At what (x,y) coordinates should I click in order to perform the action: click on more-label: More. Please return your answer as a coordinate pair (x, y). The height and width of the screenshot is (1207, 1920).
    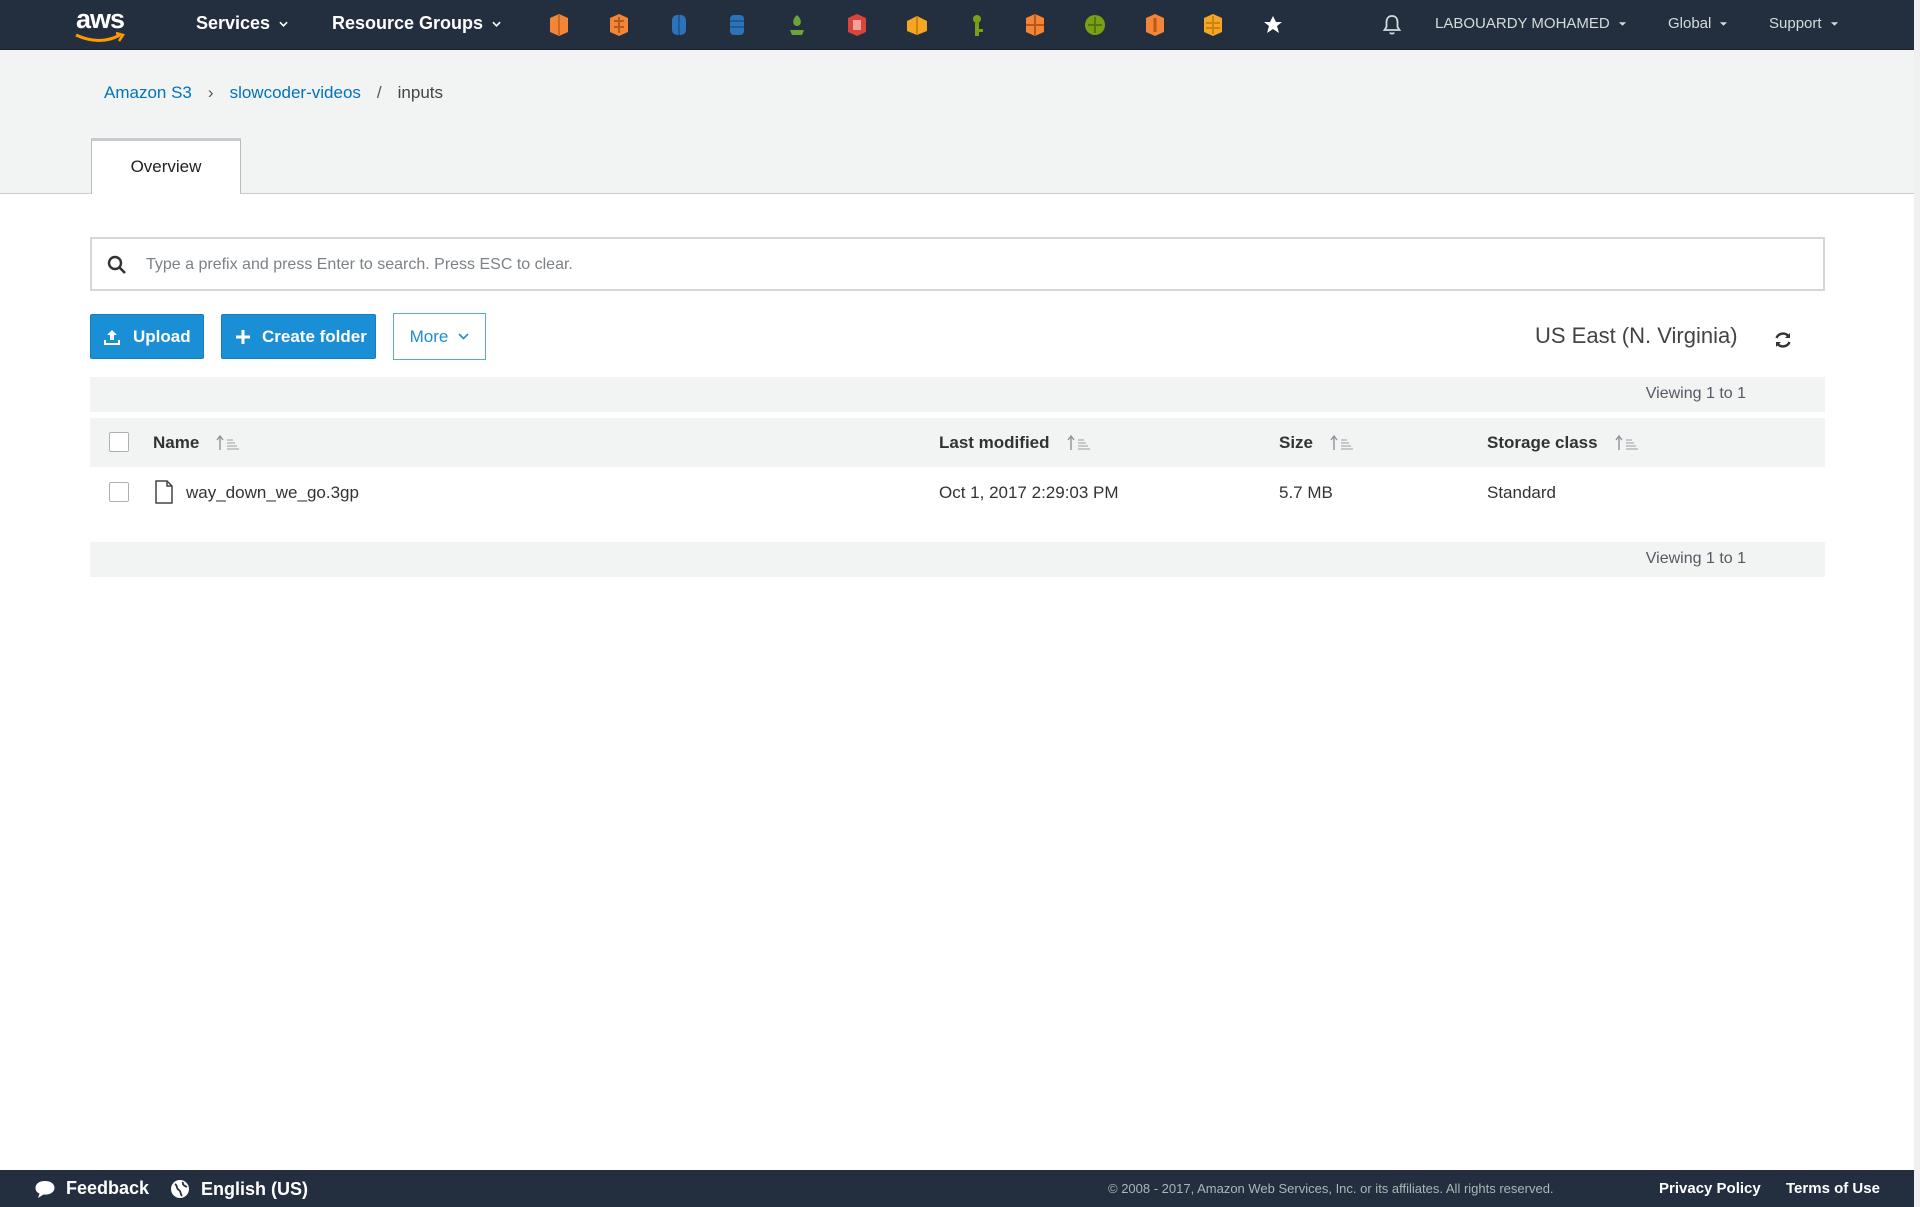
    Looking at the image, I should click on (429, 336).